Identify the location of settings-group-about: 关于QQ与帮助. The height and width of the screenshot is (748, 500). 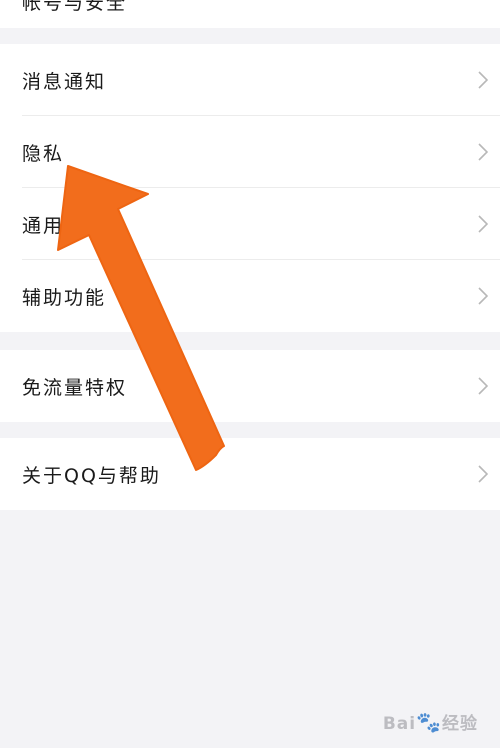
(250, 474).